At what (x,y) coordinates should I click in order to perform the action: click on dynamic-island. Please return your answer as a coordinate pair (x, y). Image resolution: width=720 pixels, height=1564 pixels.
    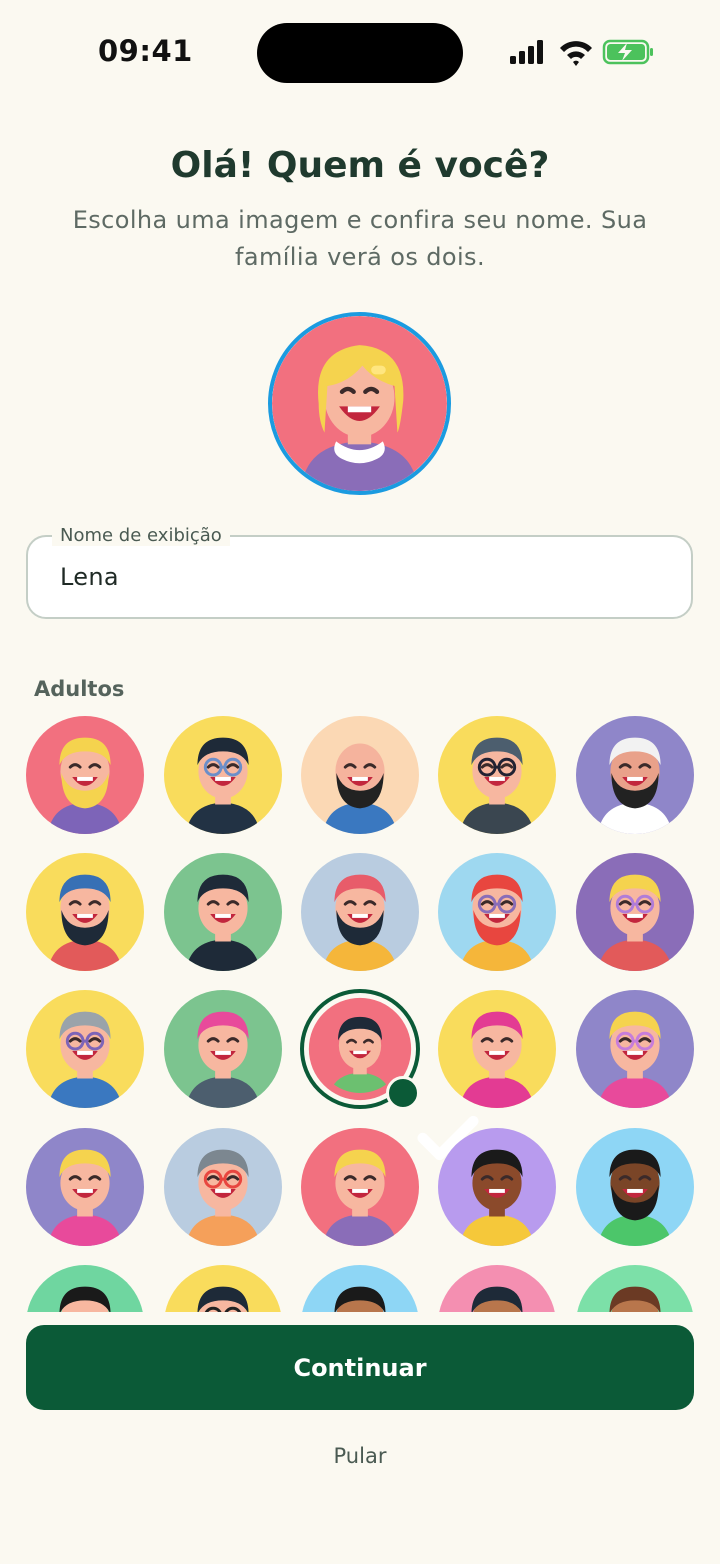
    Looking at the image, I should click on (360, 53).